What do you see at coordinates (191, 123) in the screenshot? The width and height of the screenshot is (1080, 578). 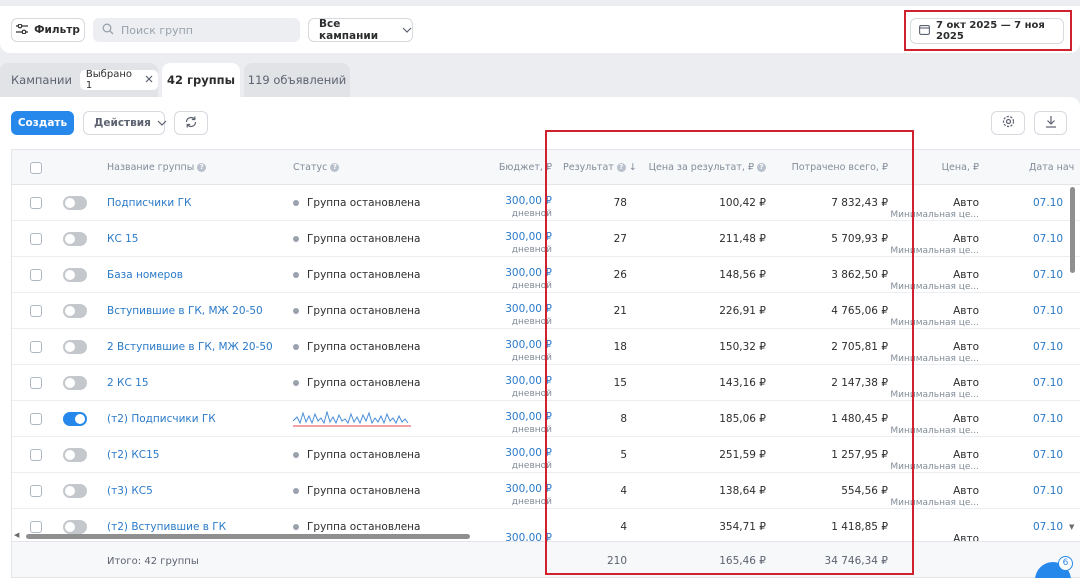 I see `refresh-button` at bounding box center [191, 123].